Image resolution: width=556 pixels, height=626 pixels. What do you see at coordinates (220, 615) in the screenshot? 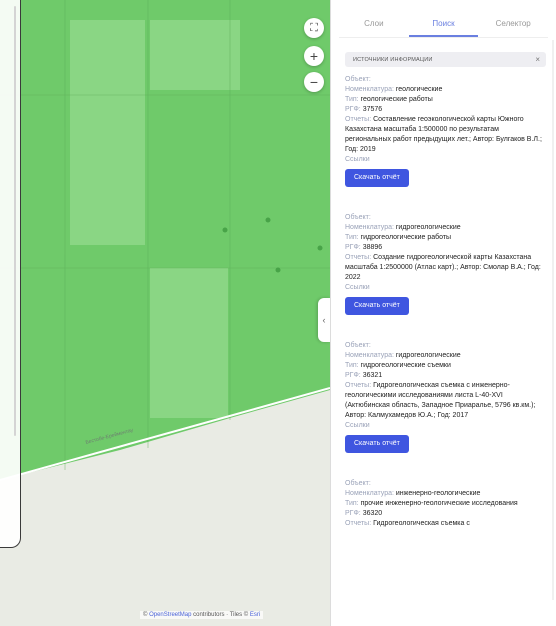
I see `attribution-contributors: contributors · Tiles ©` at bounding box center [220, 615].